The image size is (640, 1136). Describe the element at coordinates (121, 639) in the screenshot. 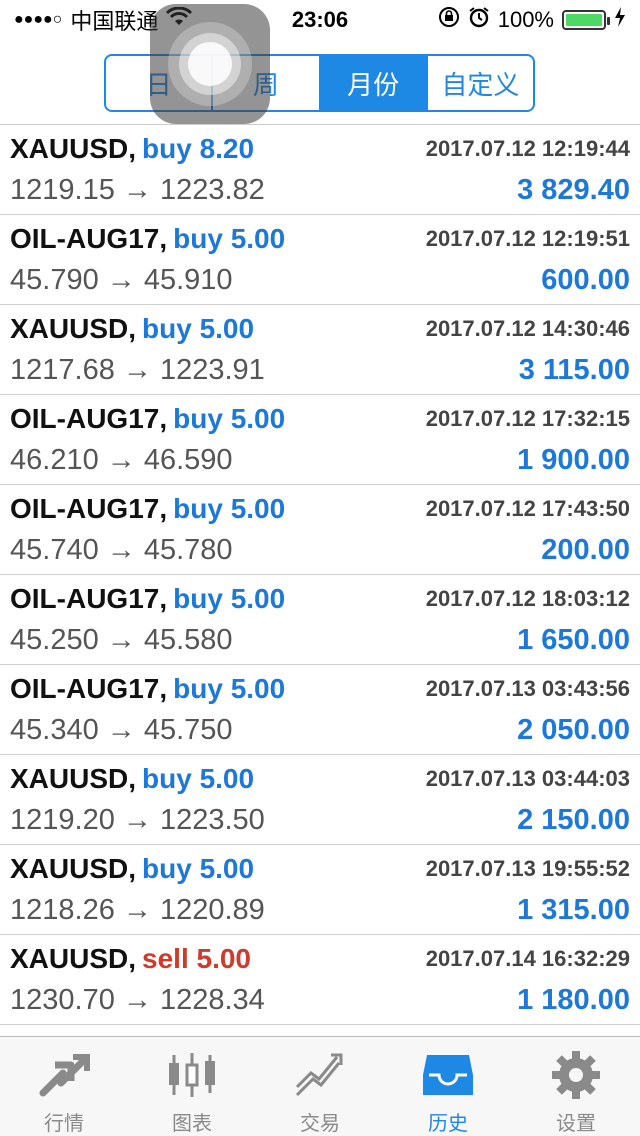

I see `trade-prices: 45.250 → 45.580` at that location.